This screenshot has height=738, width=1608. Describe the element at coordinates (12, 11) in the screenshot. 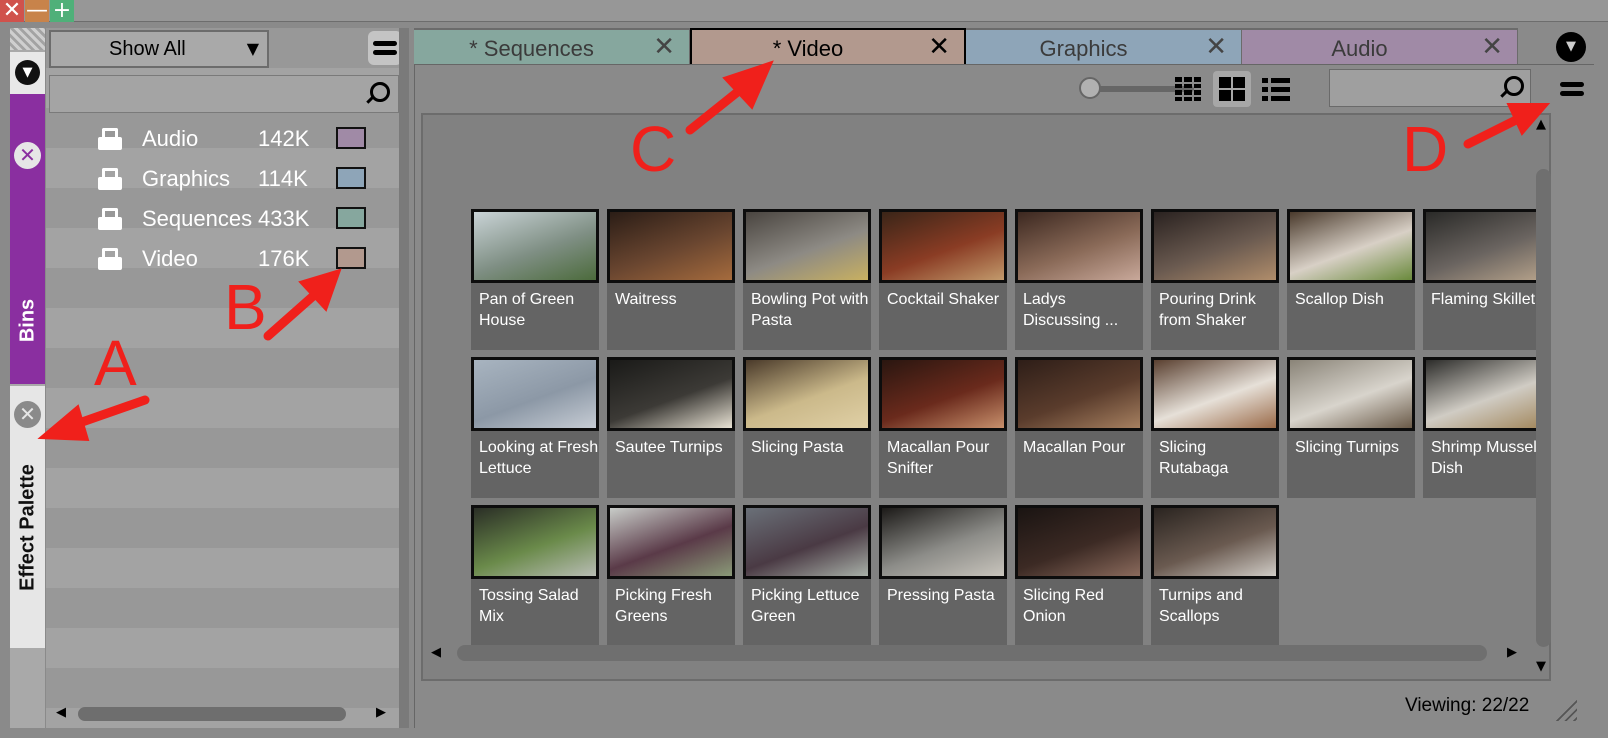

I see `window-close-button: ✕` at that location.